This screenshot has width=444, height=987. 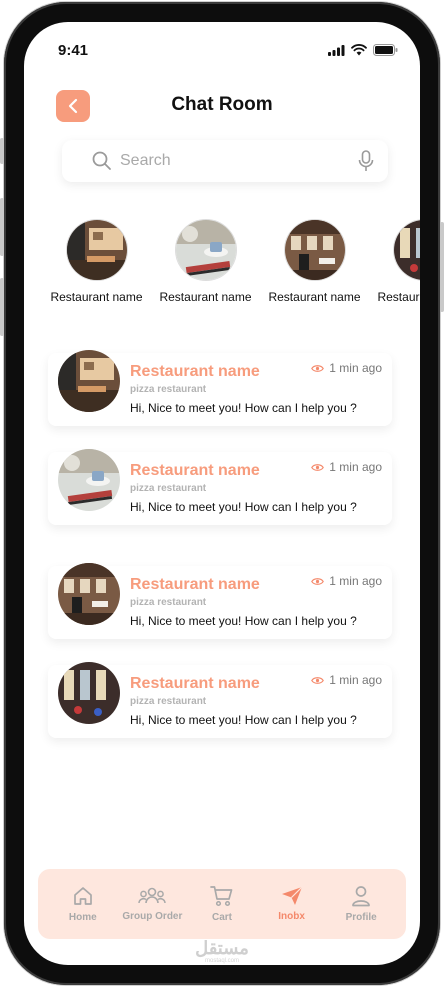 What do you see at coordinates (336, 50) in the screenshot?
I see `signal-icon` at bounding box center [336, 50].